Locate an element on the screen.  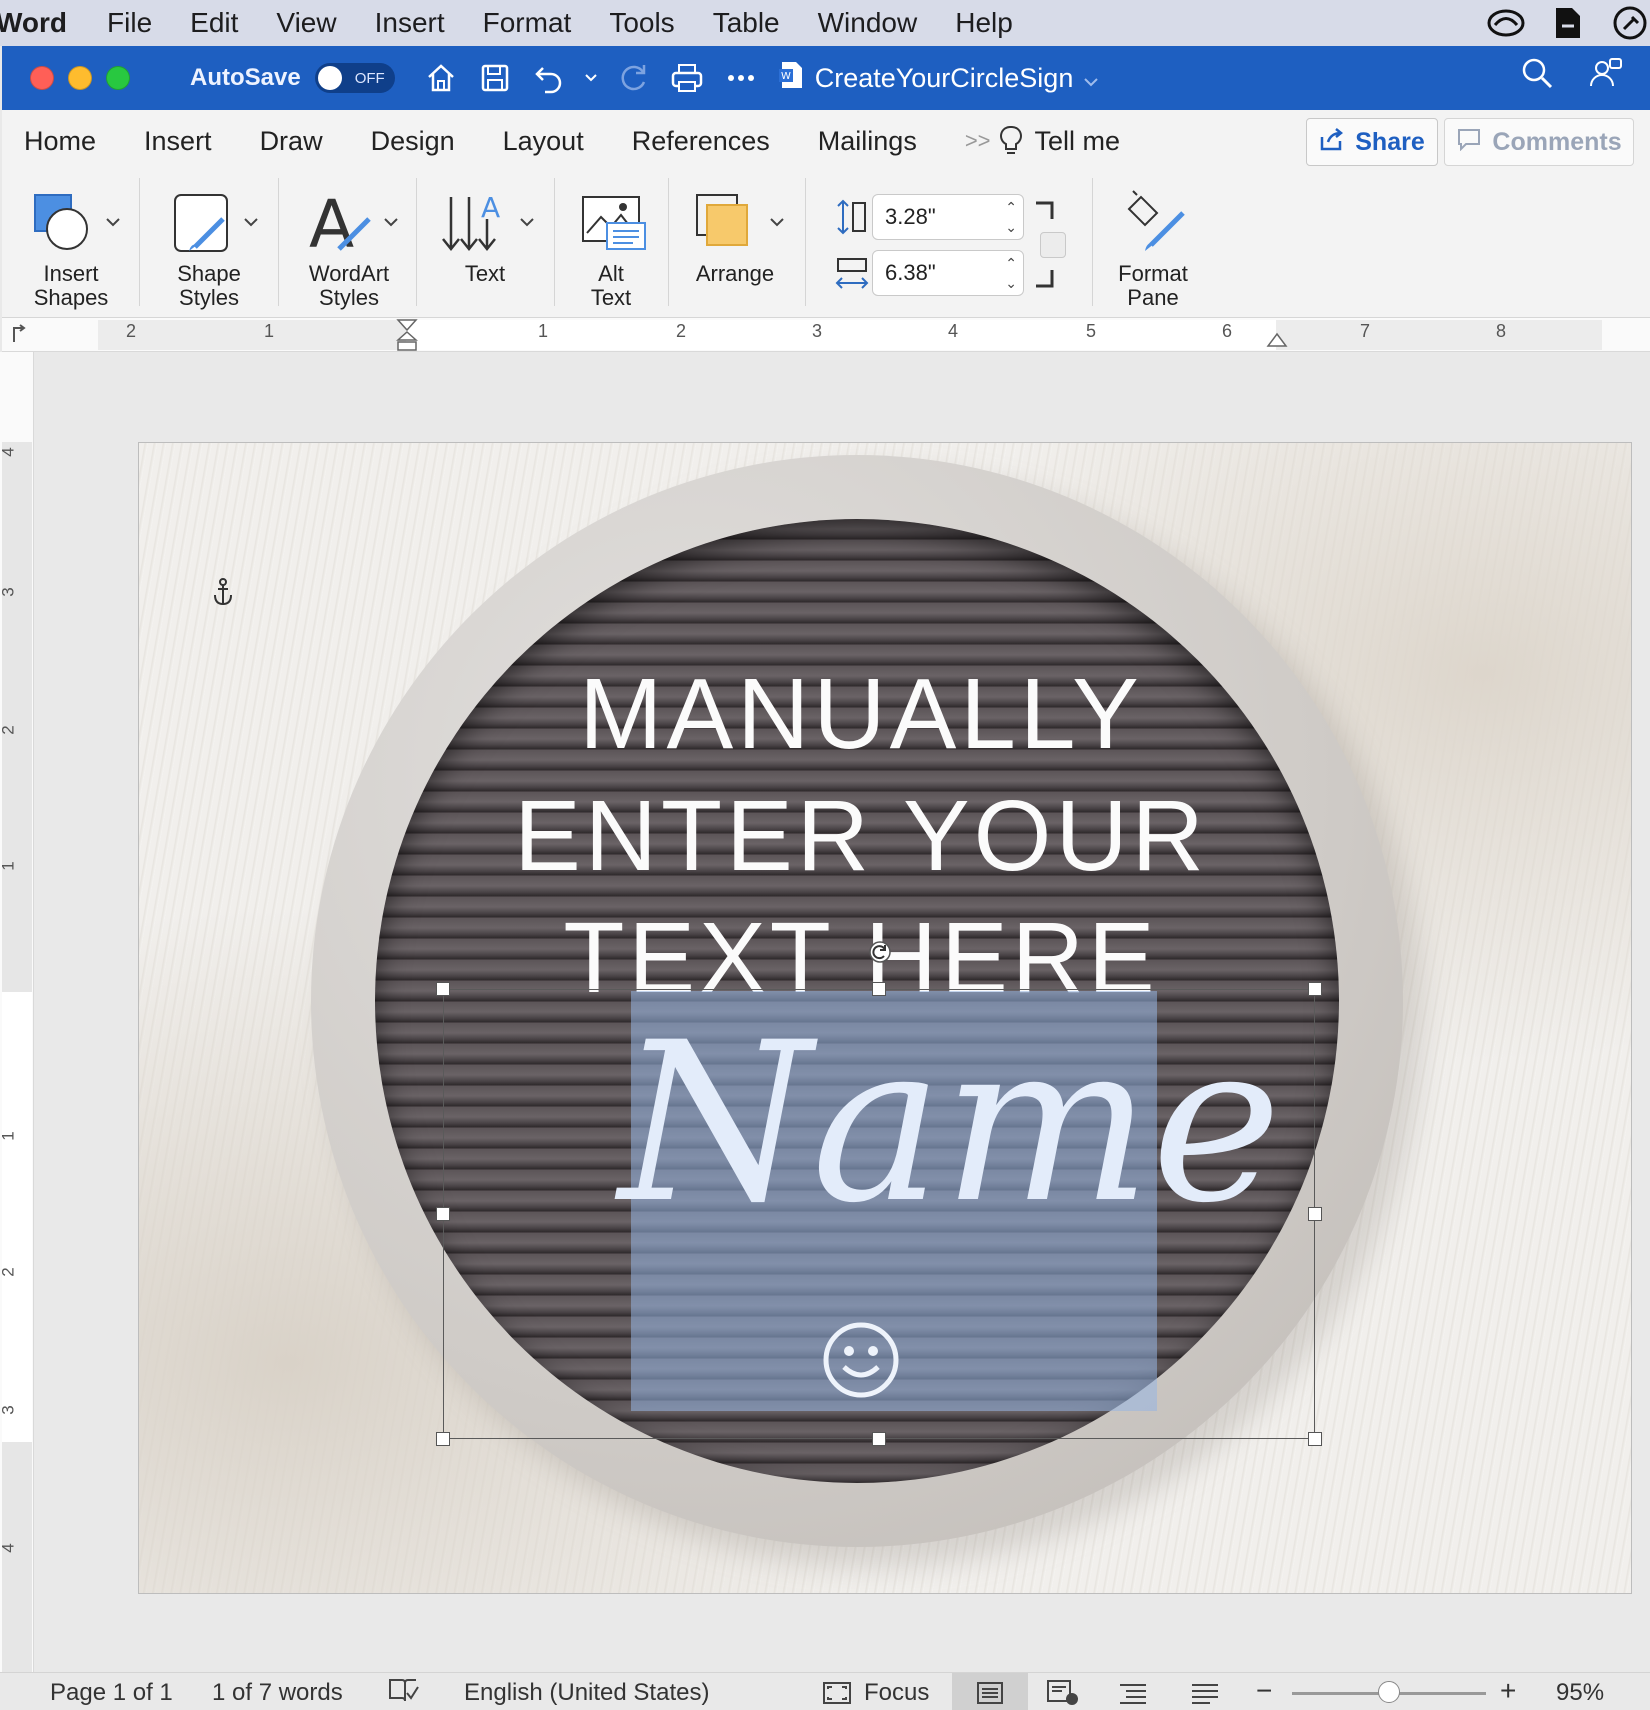
menu-format: Format is located at coordinates (527, 23).